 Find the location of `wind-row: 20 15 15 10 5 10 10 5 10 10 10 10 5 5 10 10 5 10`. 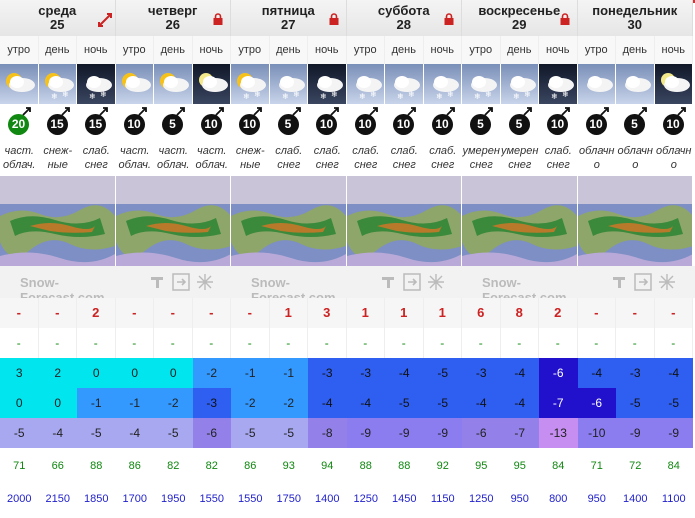

wind-row: 20 15 15 10 5 10 10 5 10 10 10 10 5 5 10 10 5 10 is located at coordinates (347, 122).